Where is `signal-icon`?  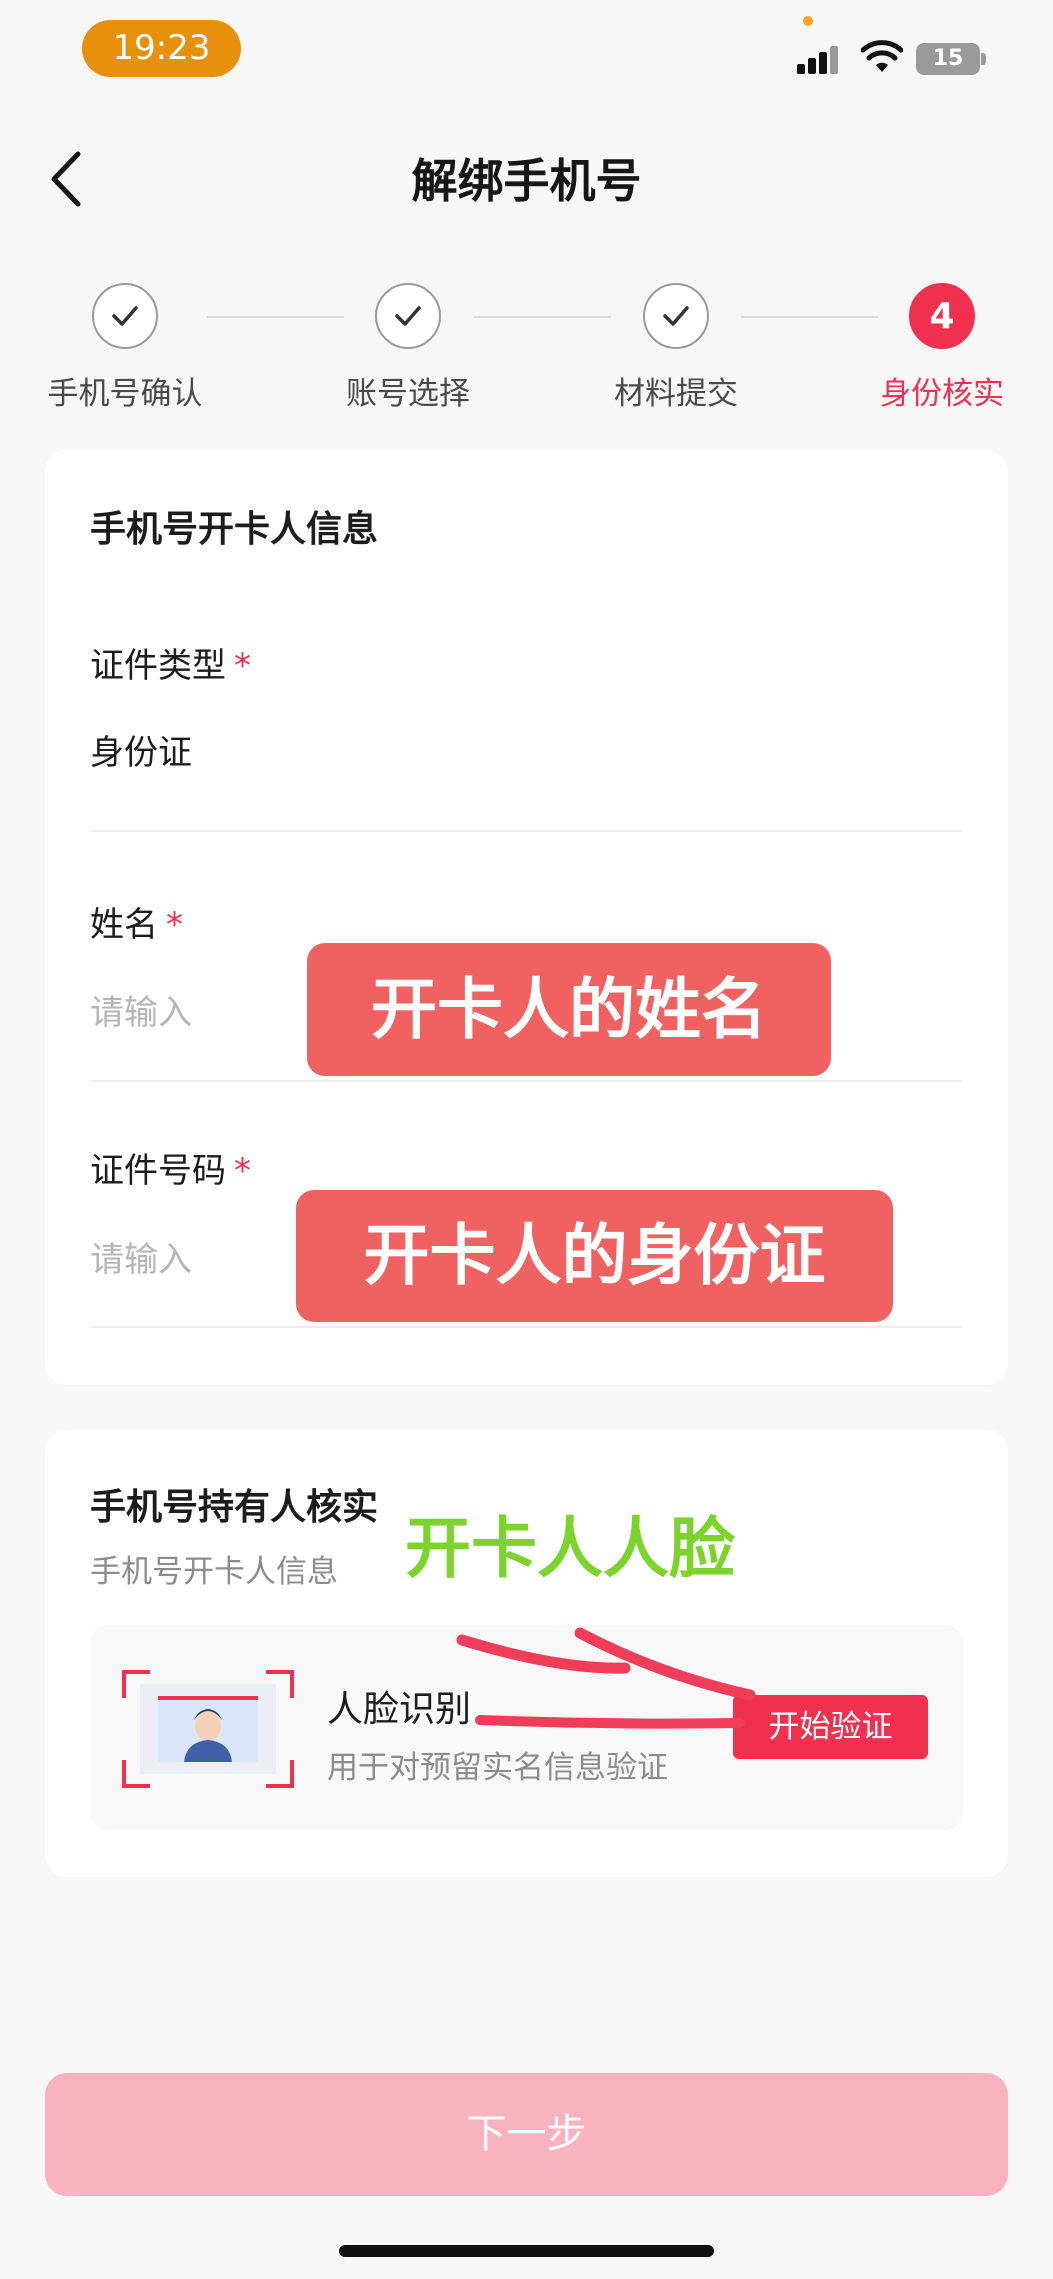
signal-icon is located at coordinates (821, 59).